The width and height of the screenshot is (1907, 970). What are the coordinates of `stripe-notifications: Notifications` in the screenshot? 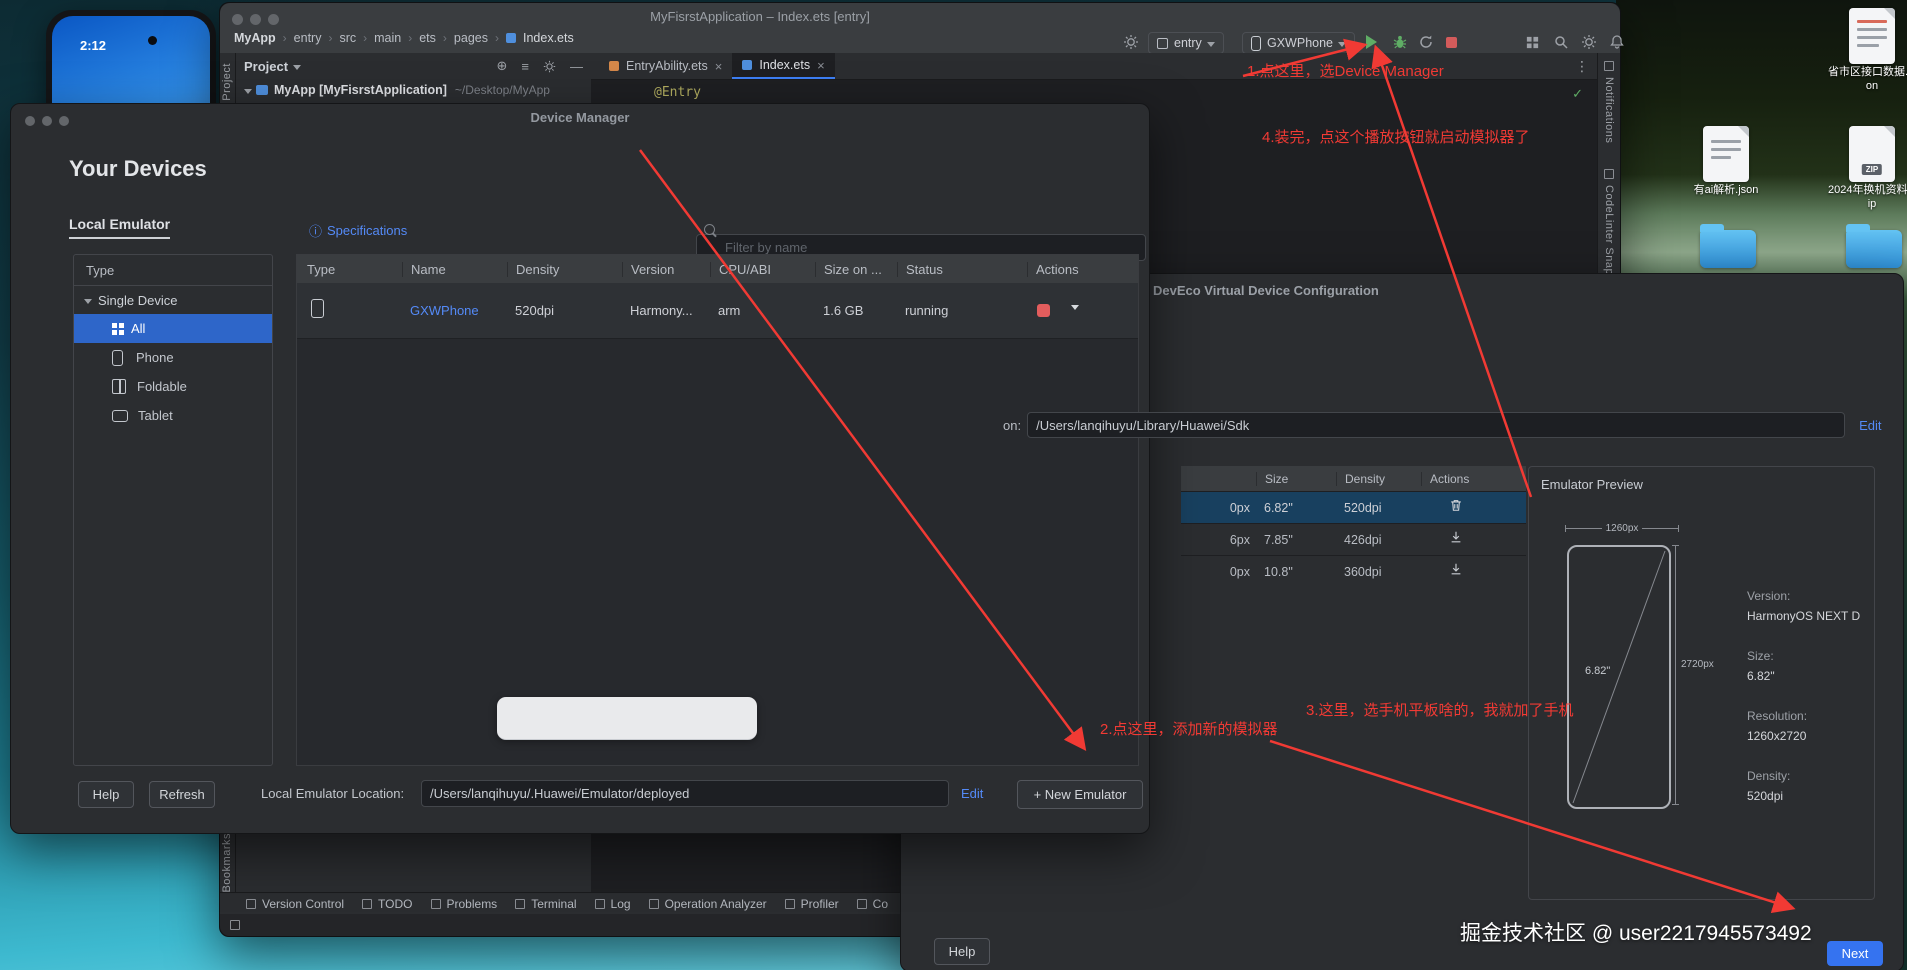 It's located at (1609, 110).